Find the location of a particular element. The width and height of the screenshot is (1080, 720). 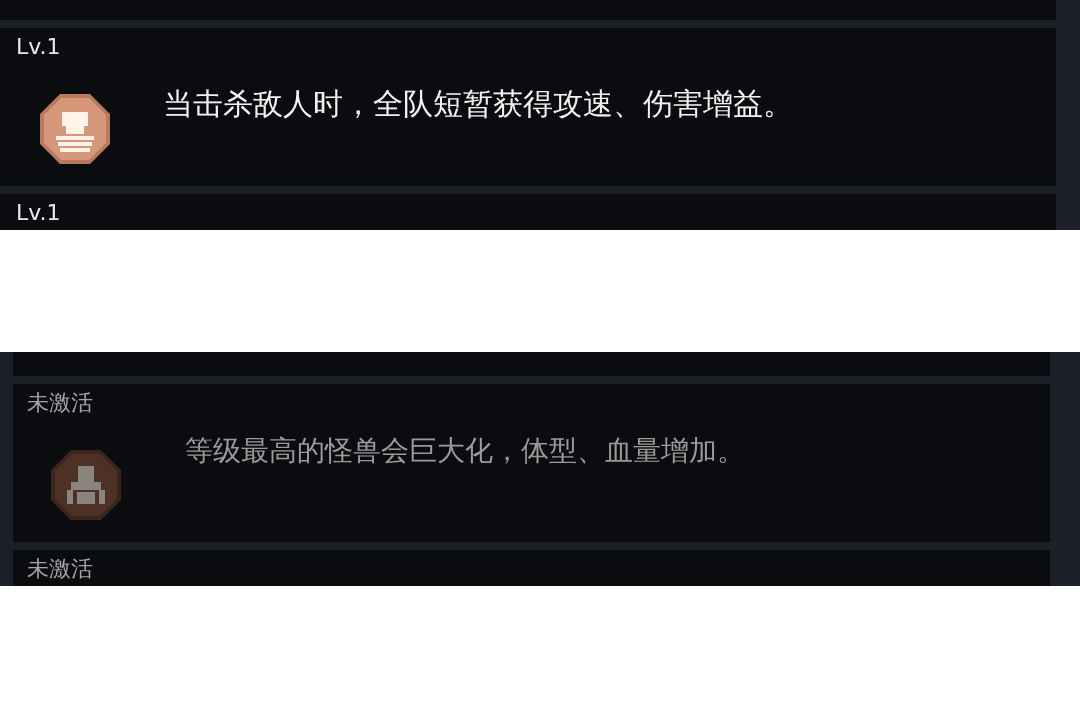

skill-description: 等级最高的怪兽会巨大化，体型、血量增加。 is located at coordinates (465, 451).